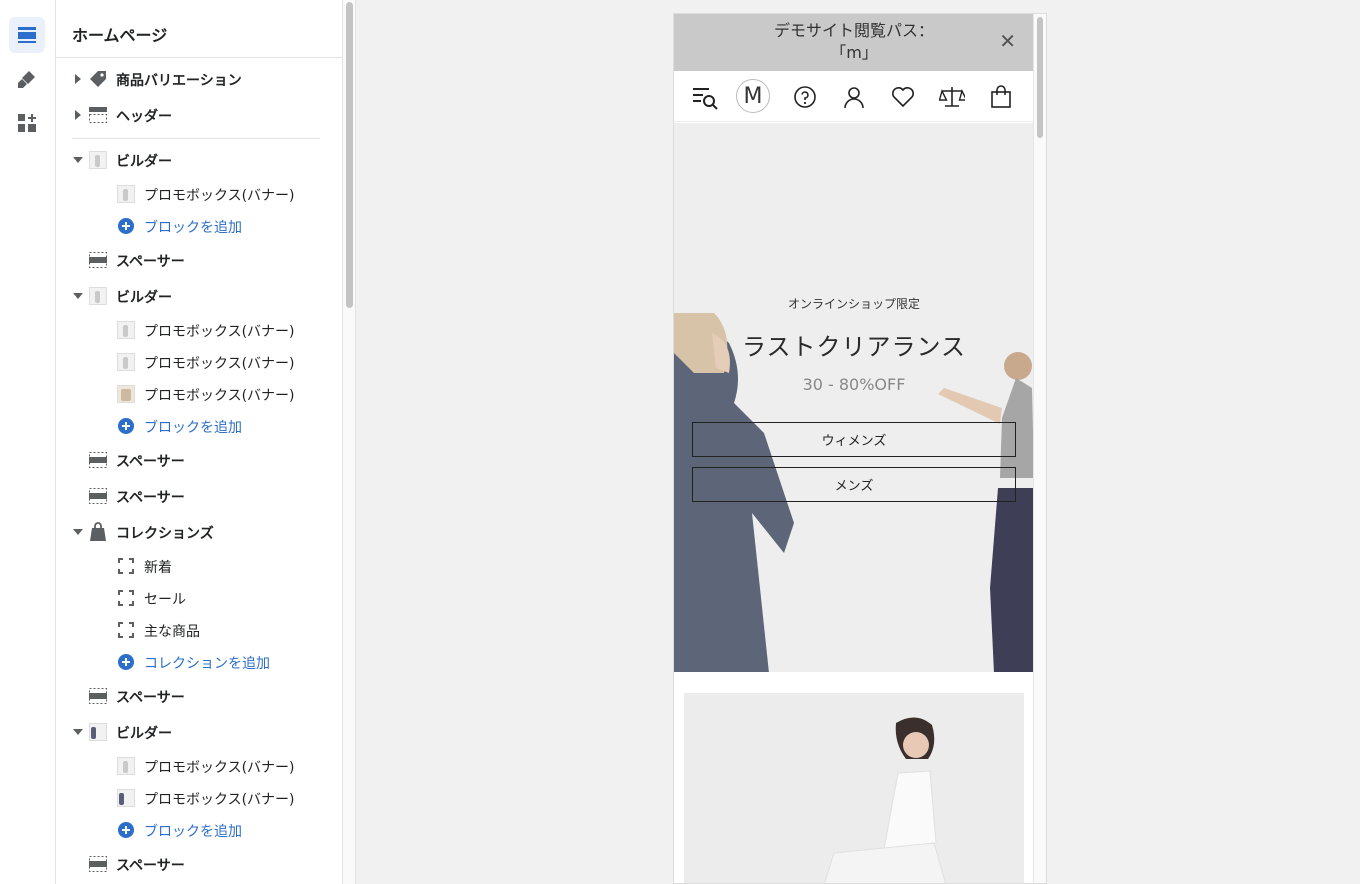 The image size is (1360, 884). What do you see at coordinates (98, 79) in the screenshot?
I see `tag-icon` at bounding box center [98, 79].